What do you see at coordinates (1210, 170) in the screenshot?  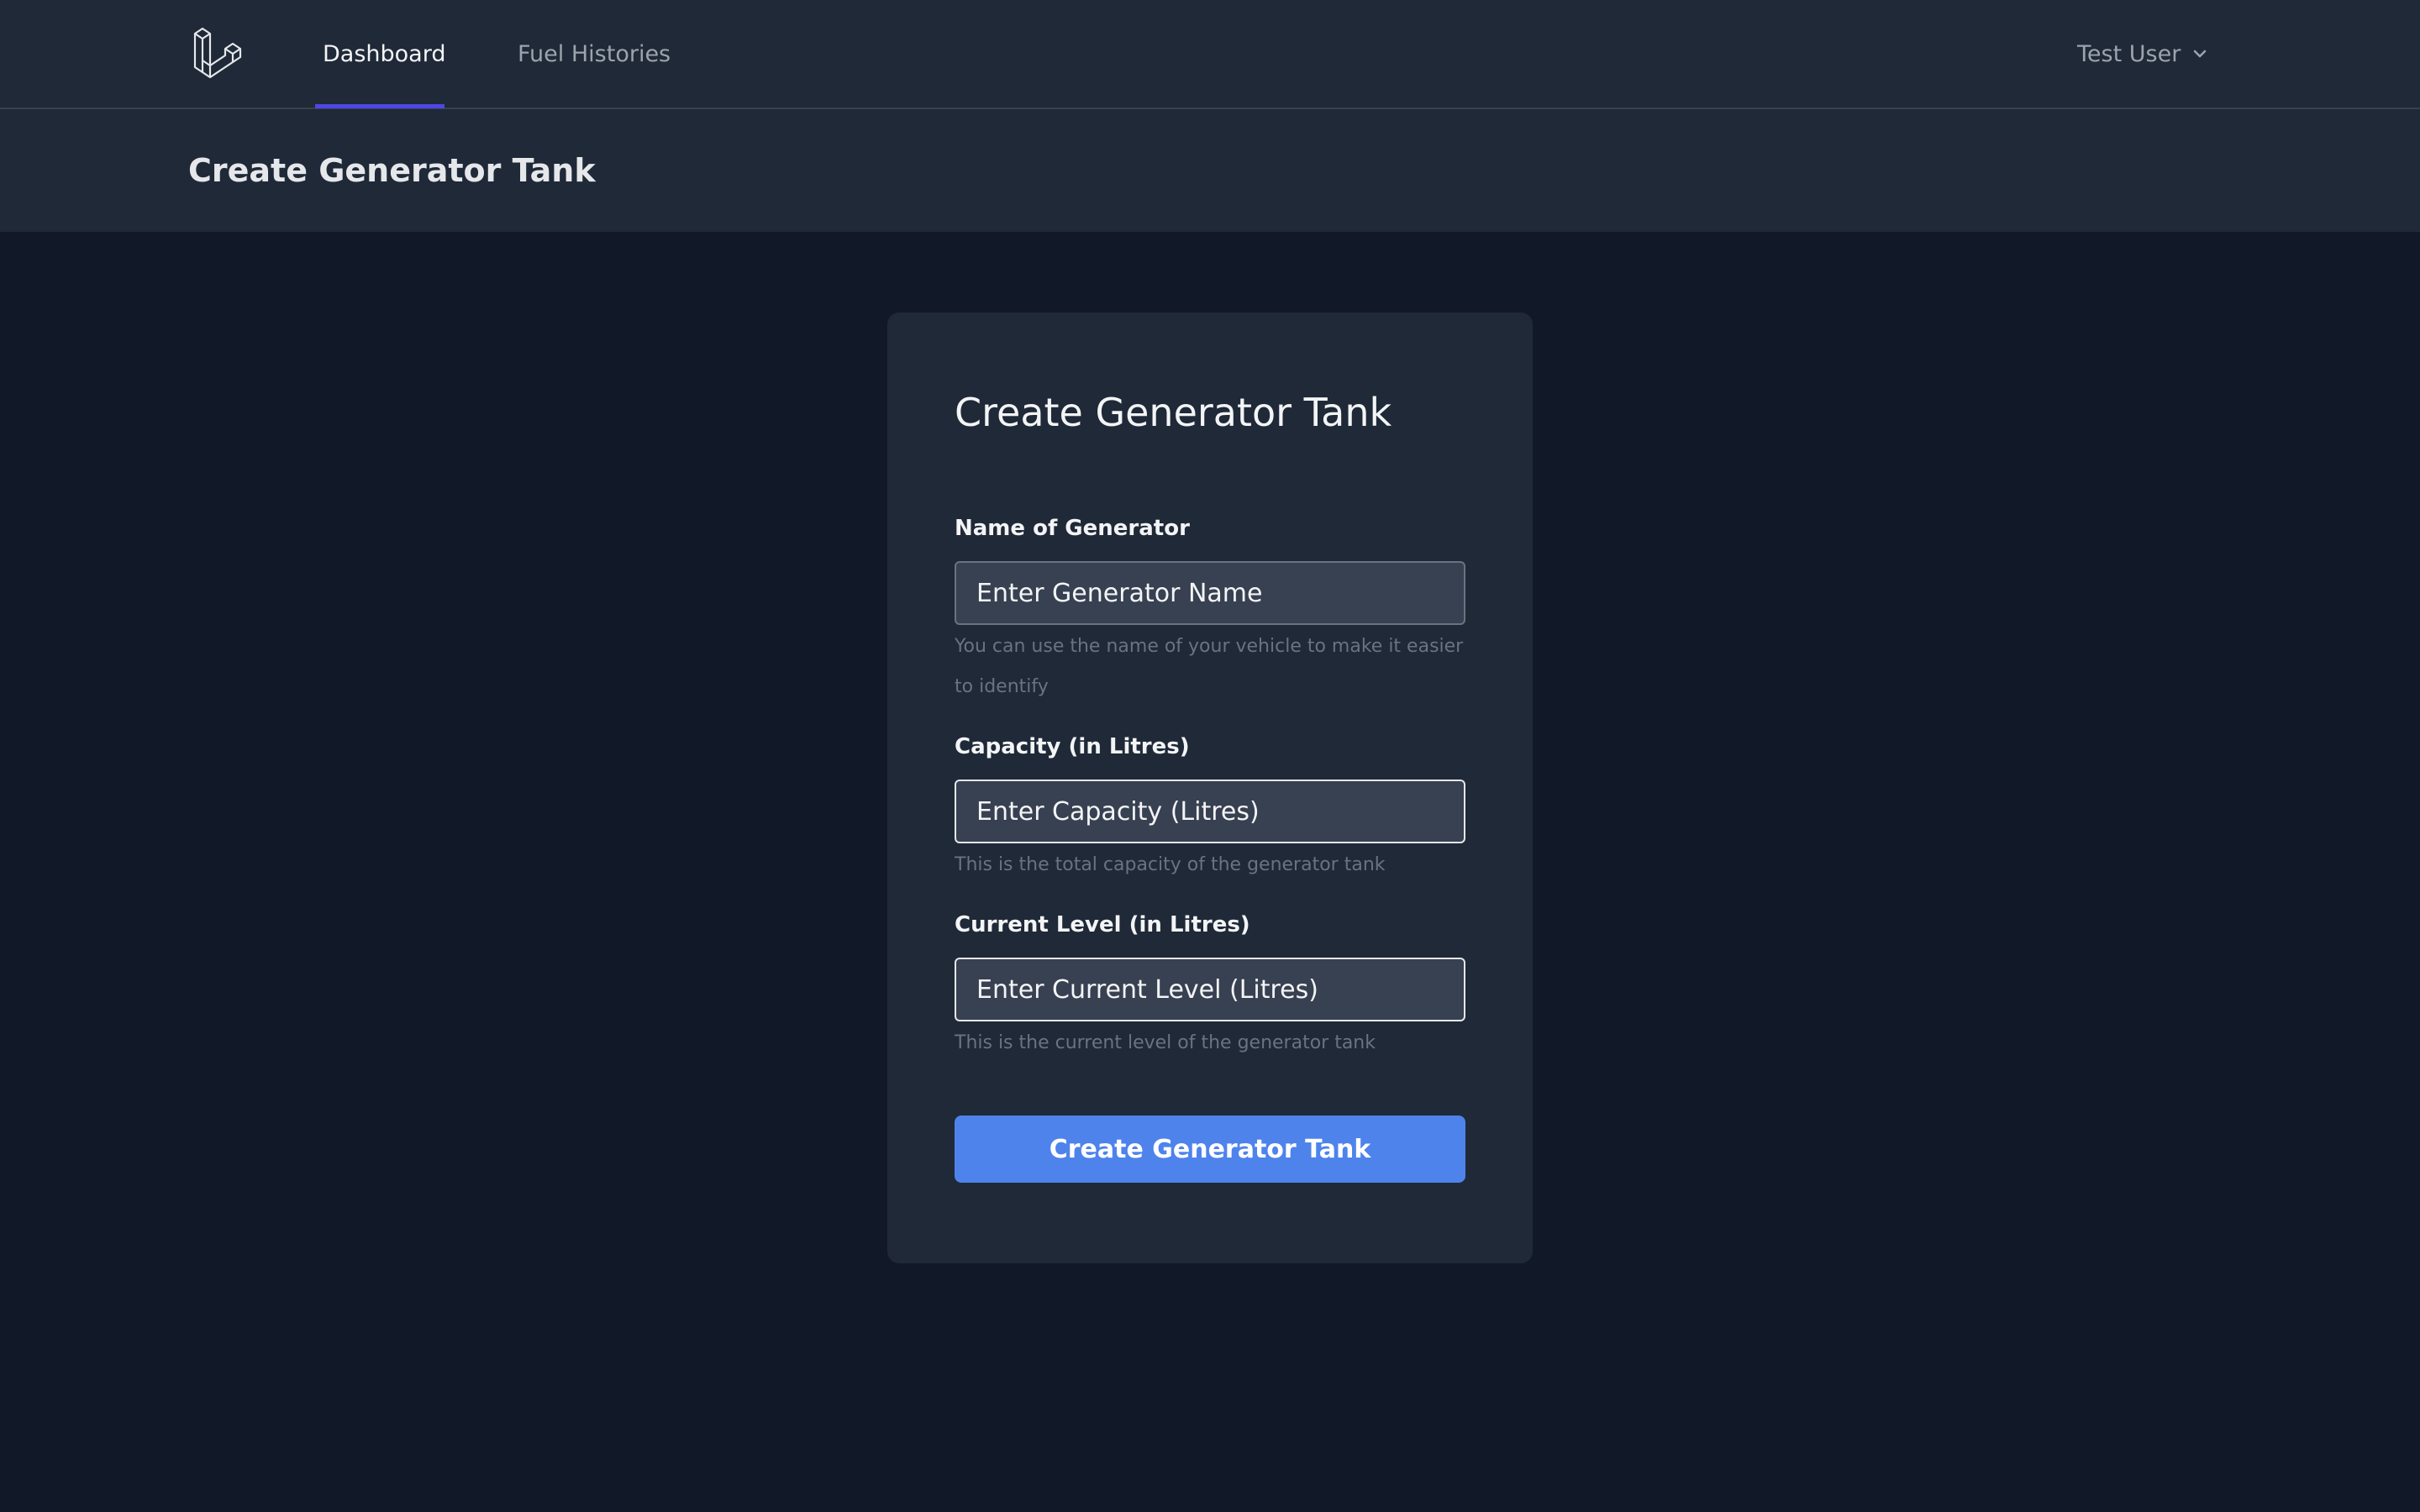 I see `page-header: Create Generator Tank` at bounding box center [1210, 170].